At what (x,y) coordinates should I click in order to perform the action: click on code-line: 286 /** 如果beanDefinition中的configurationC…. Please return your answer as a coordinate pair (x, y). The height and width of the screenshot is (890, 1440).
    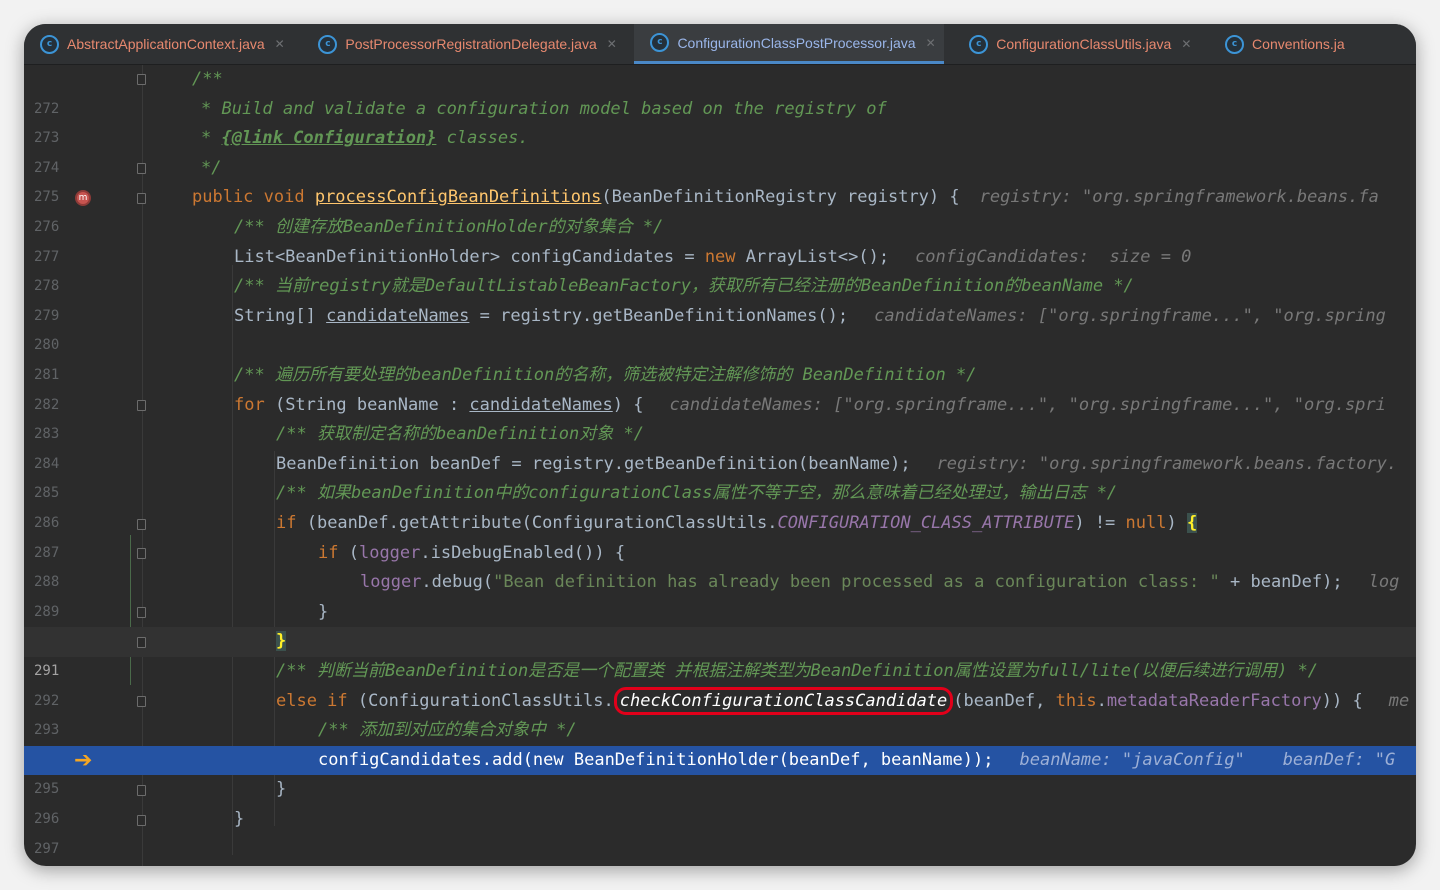
    Looking at the image, I should click on (720, 505).